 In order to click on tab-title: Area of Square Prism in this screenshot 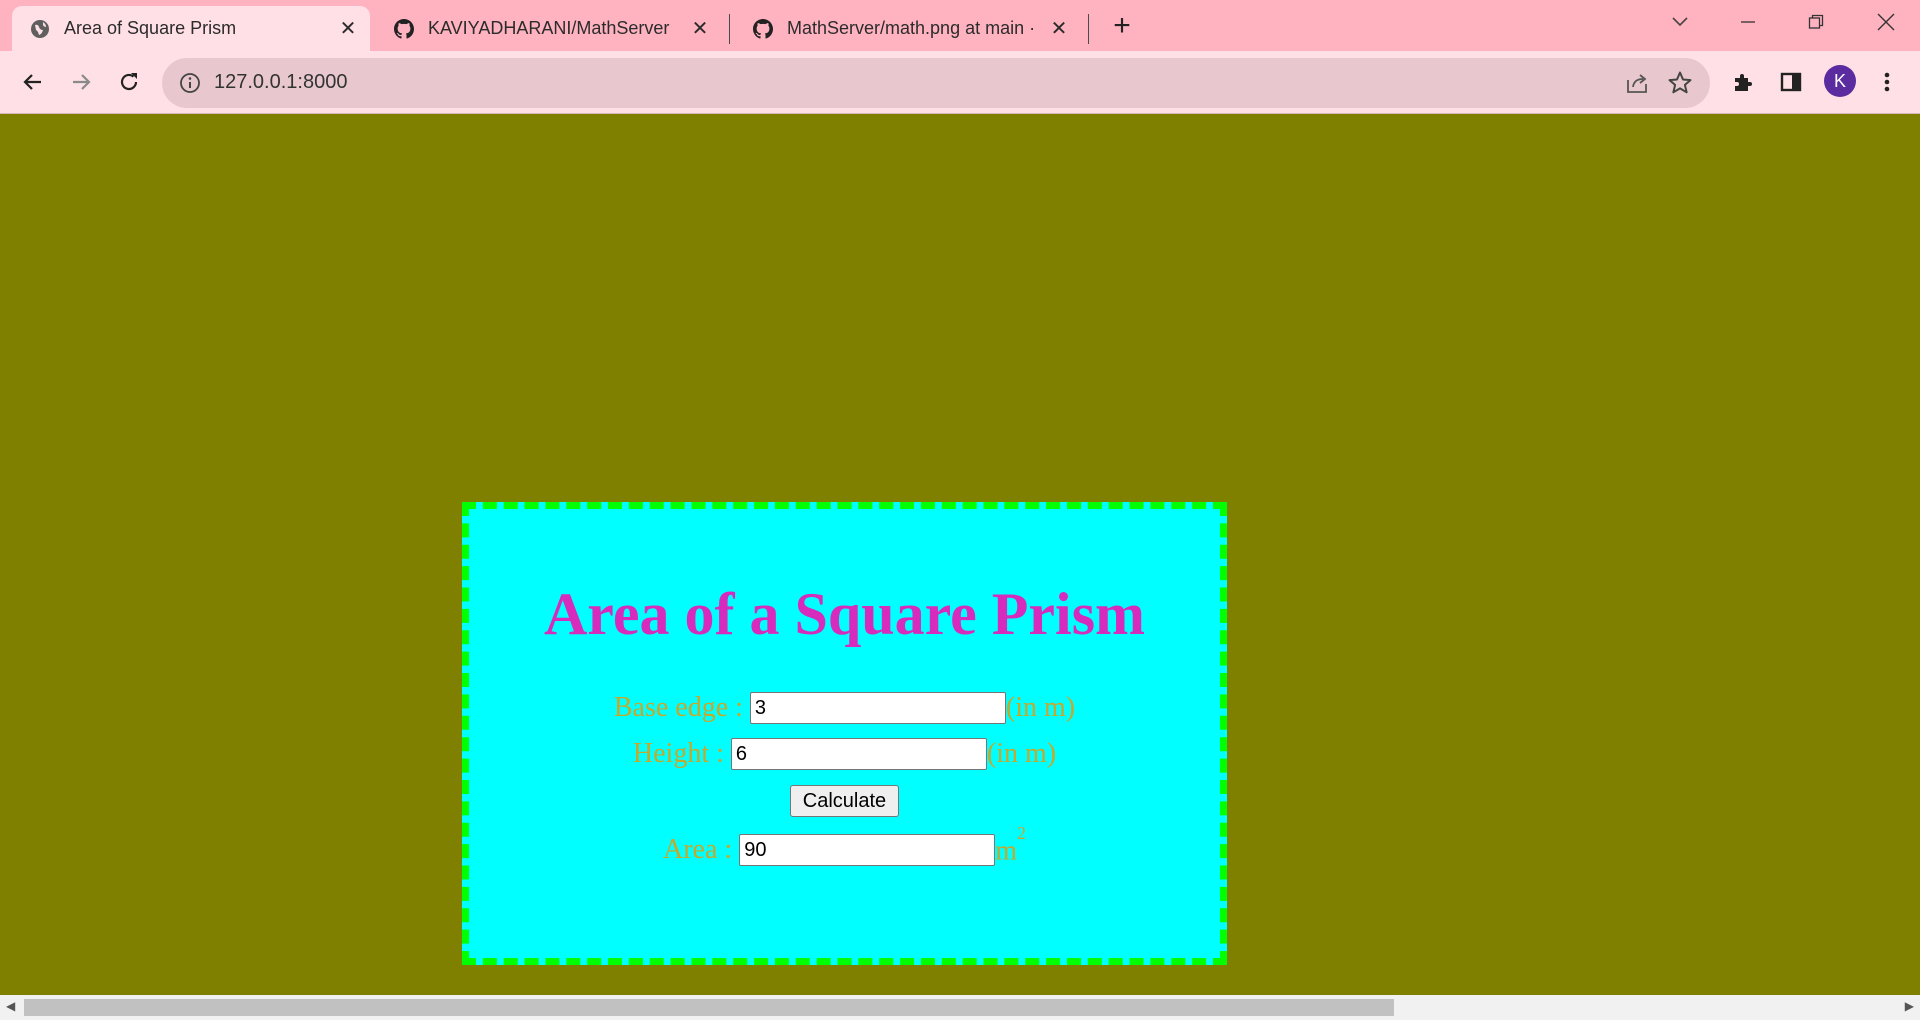, I will do `click(150, 28)`.